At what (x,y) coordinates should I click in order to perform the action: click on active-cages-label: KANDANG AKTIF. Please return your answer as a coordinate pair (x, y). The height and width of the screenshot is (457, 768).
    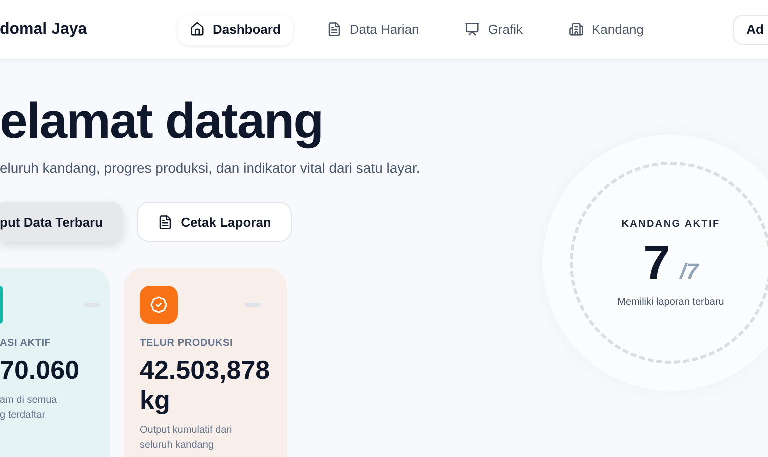
    Looking at the image, I should click on (671, 224).